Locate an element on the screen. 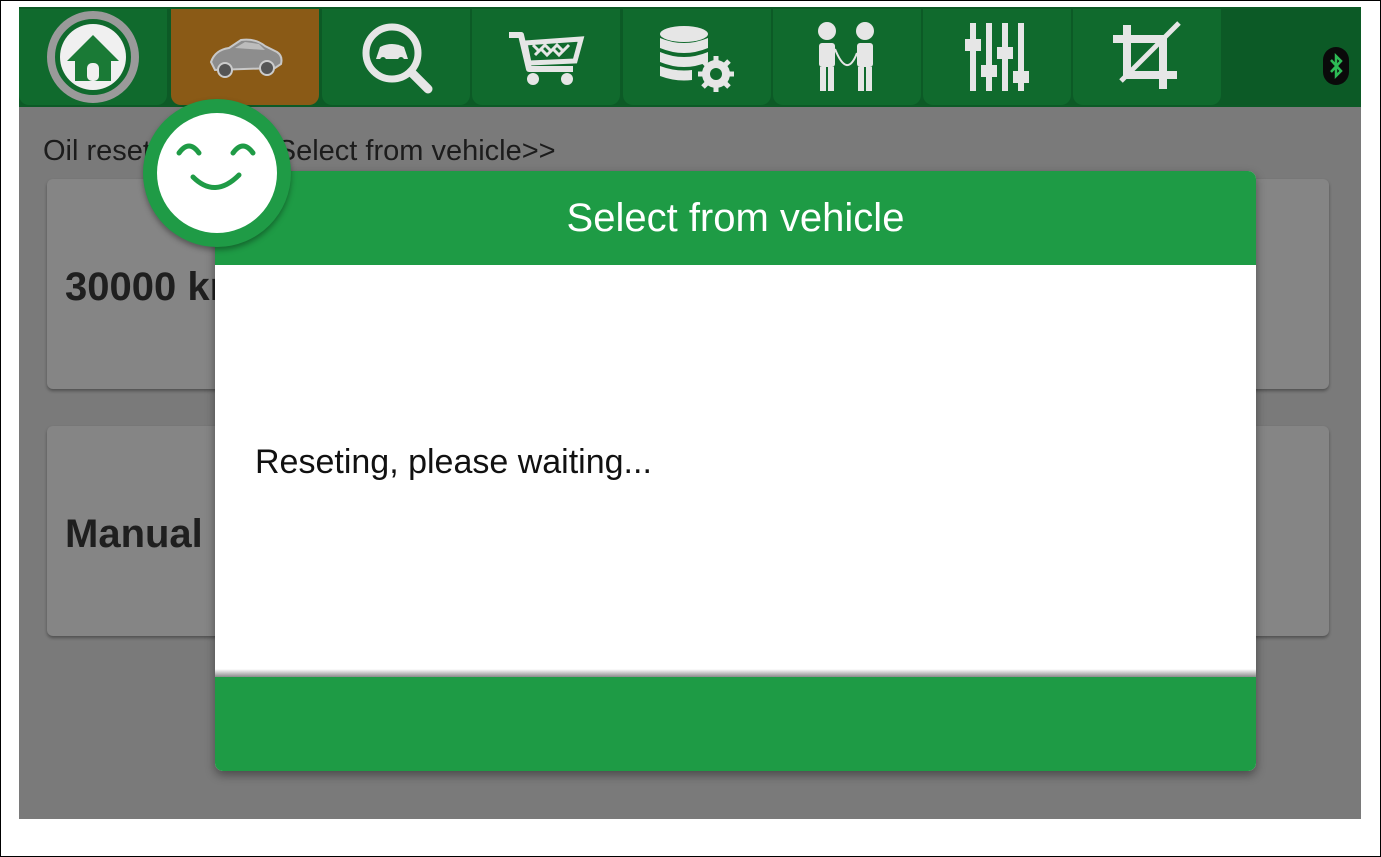 The image size is (1381, 857). assistant-smiley-button is located at coordinates (217, 173).